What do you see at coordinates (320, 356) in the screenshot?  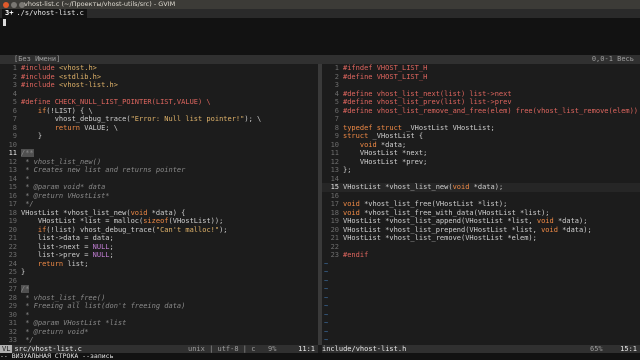 I see `command-line: -- ВИЗУАЛЬНАЯ СТРОКА --запись` at bounding box center [320, 356].